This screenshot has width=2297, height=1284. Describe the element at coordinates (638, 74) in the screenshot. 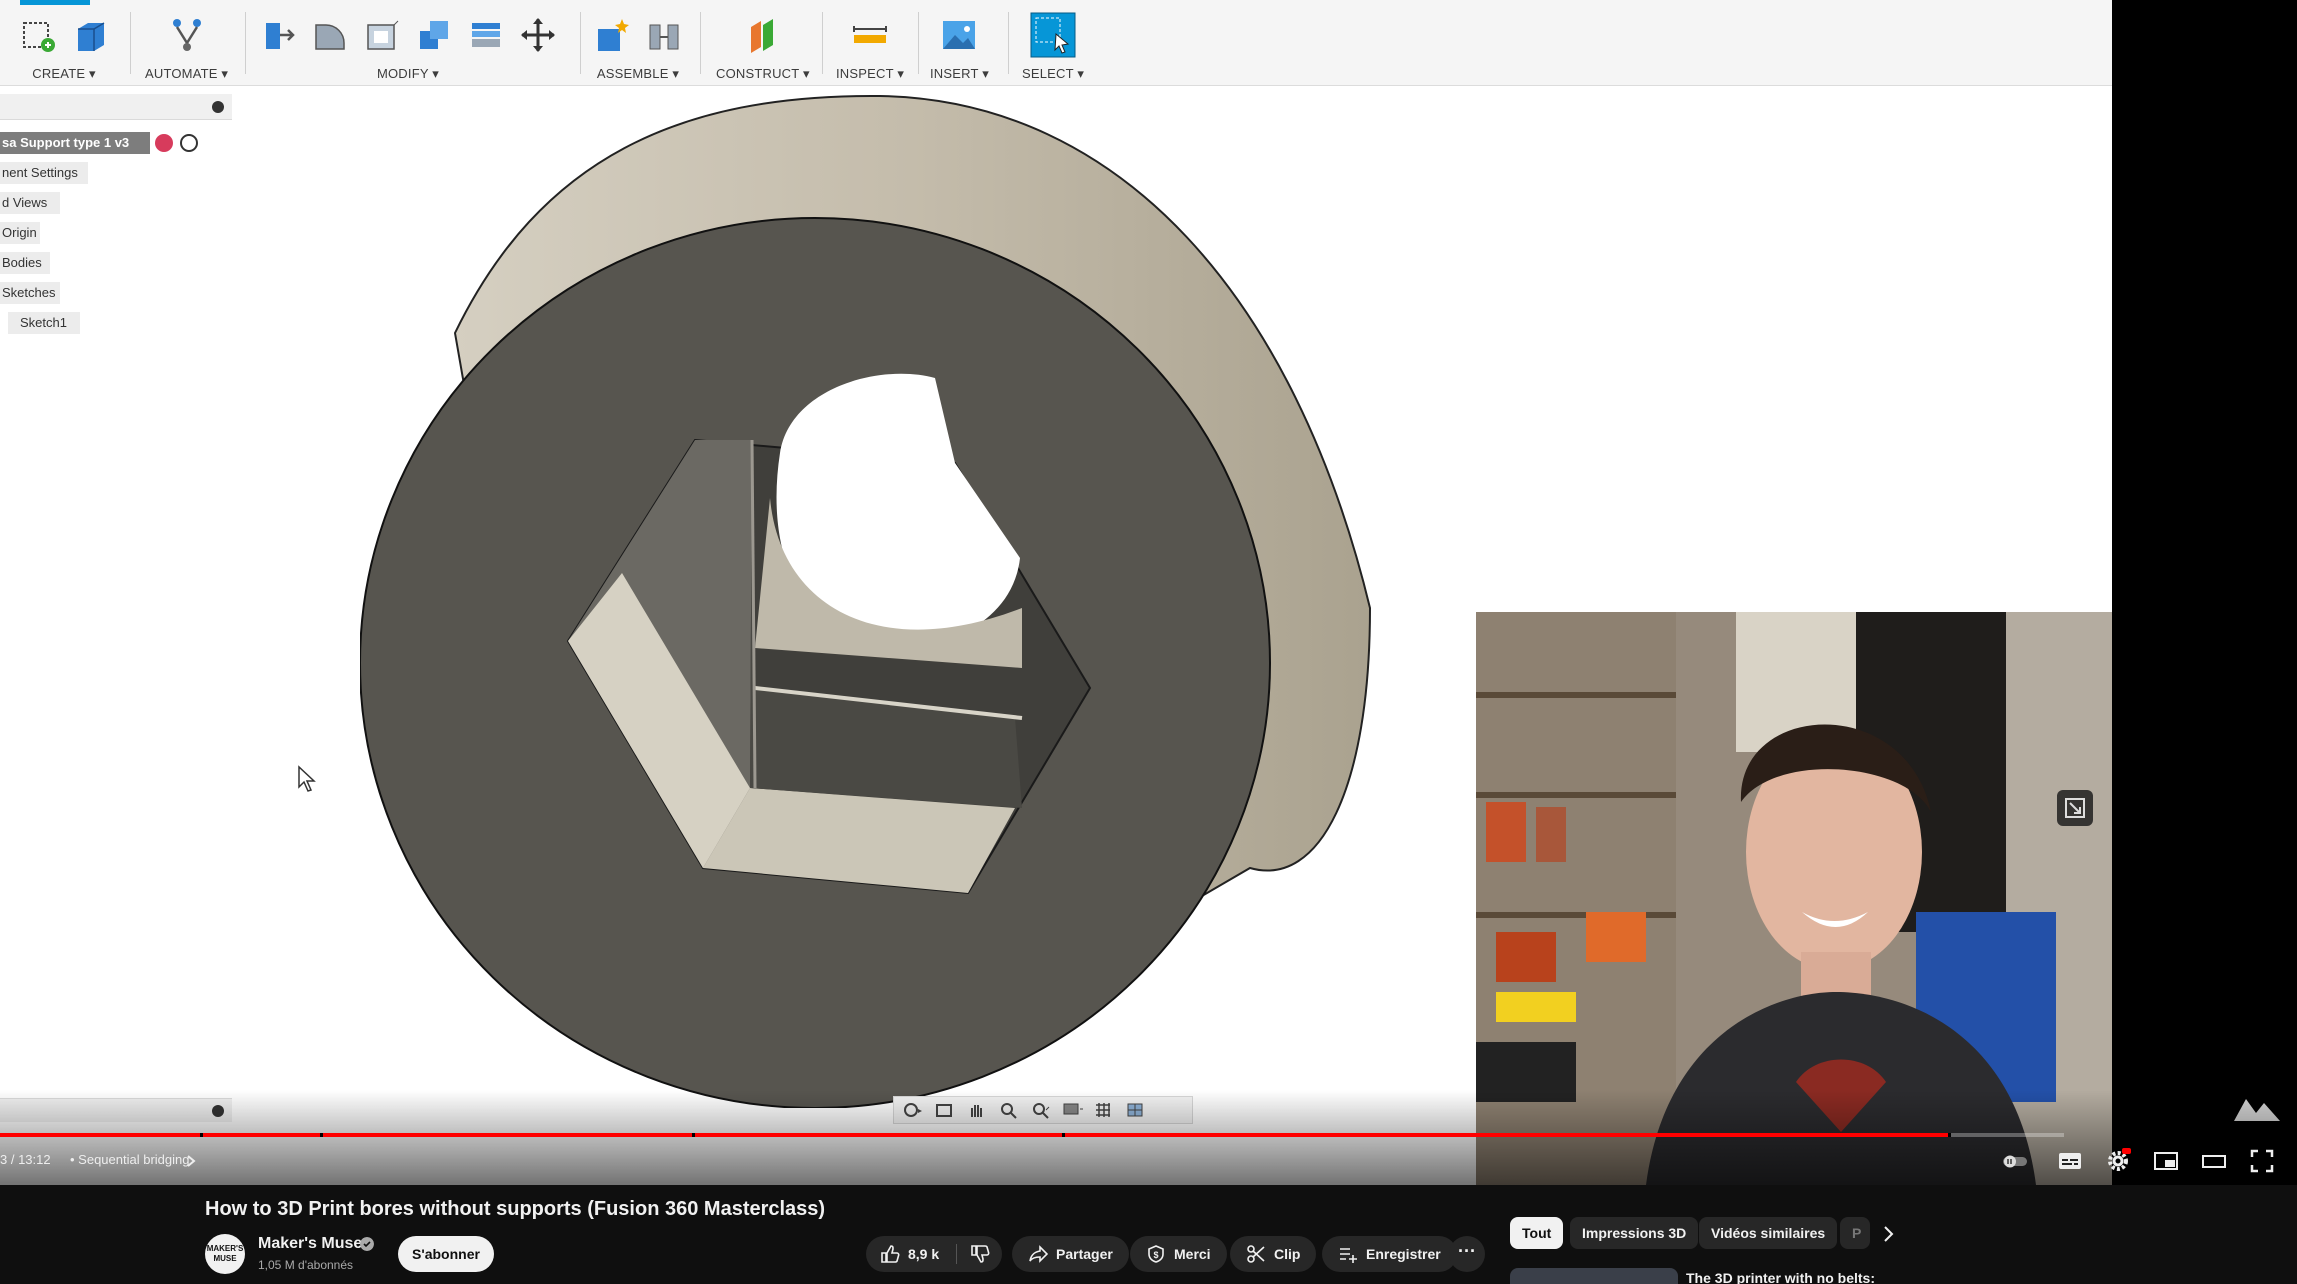

I see `assemble-label: ASSEMBLE ▾` at that location.